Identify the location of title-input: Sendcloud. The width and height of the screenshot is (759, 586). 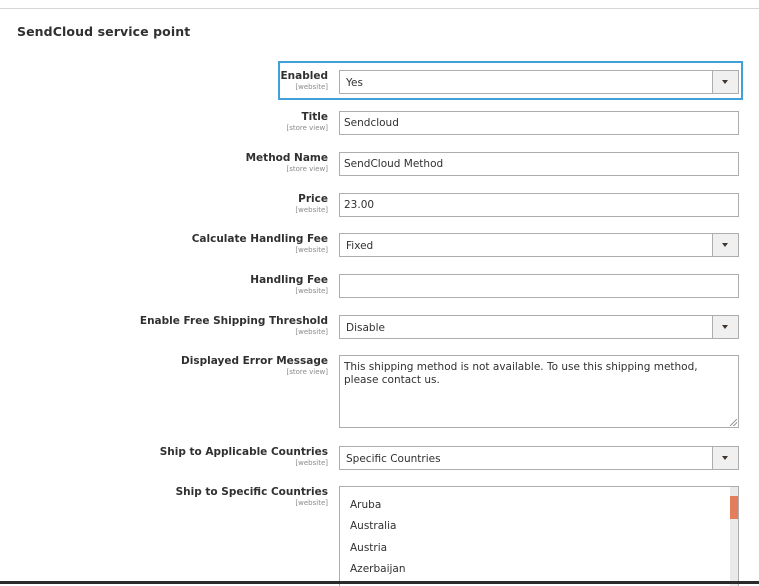
(539, 123).